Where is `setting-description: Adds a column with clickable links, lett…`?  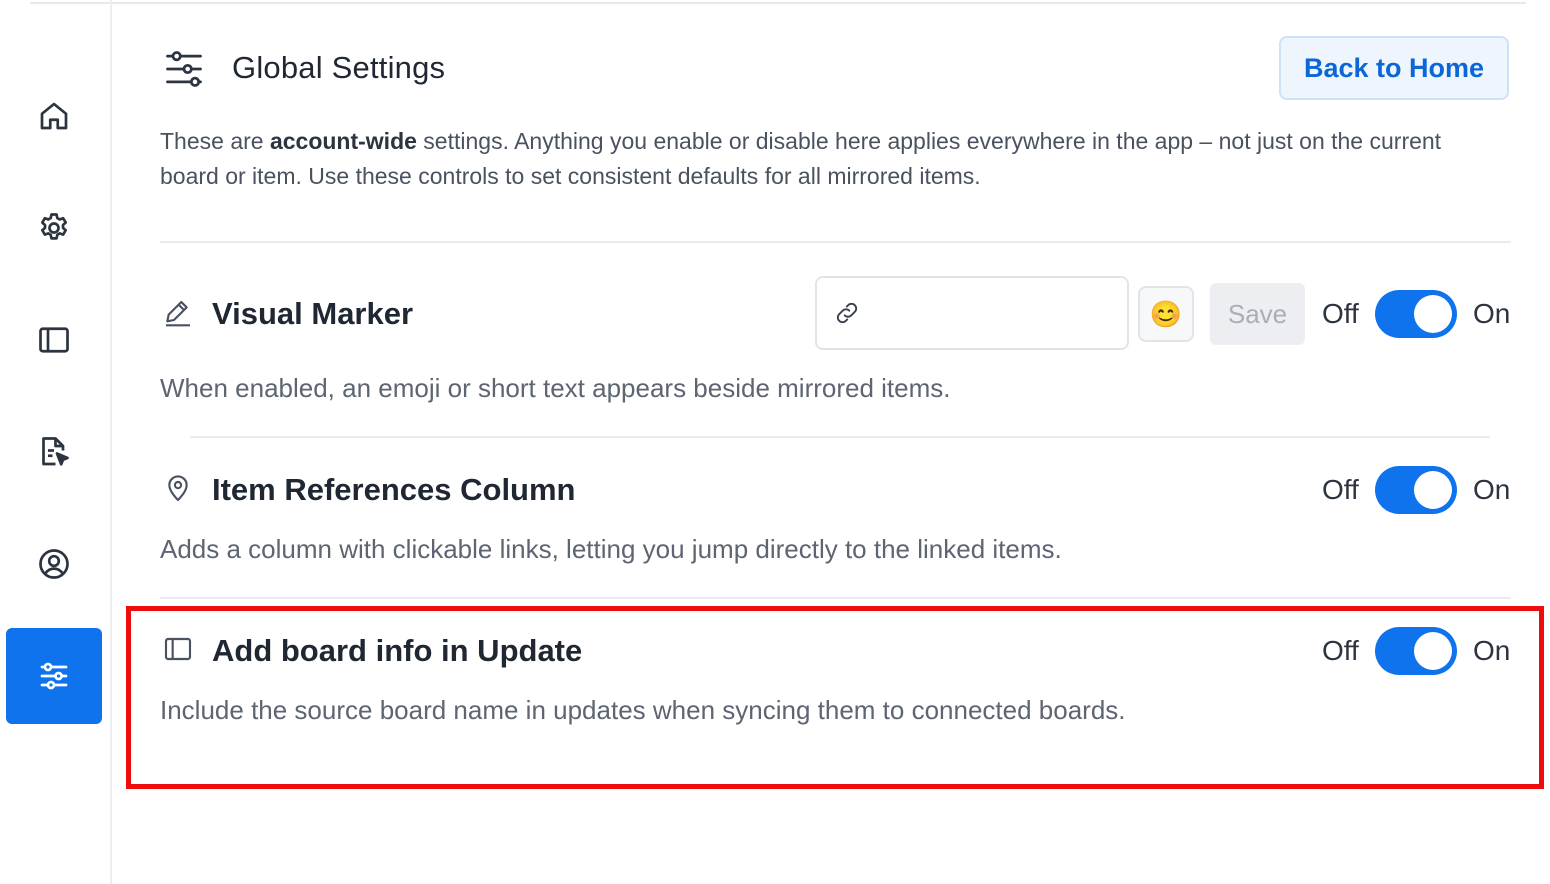
setting-description: Adds a column with clickable links, lett… is located at coordinates (611, 549).